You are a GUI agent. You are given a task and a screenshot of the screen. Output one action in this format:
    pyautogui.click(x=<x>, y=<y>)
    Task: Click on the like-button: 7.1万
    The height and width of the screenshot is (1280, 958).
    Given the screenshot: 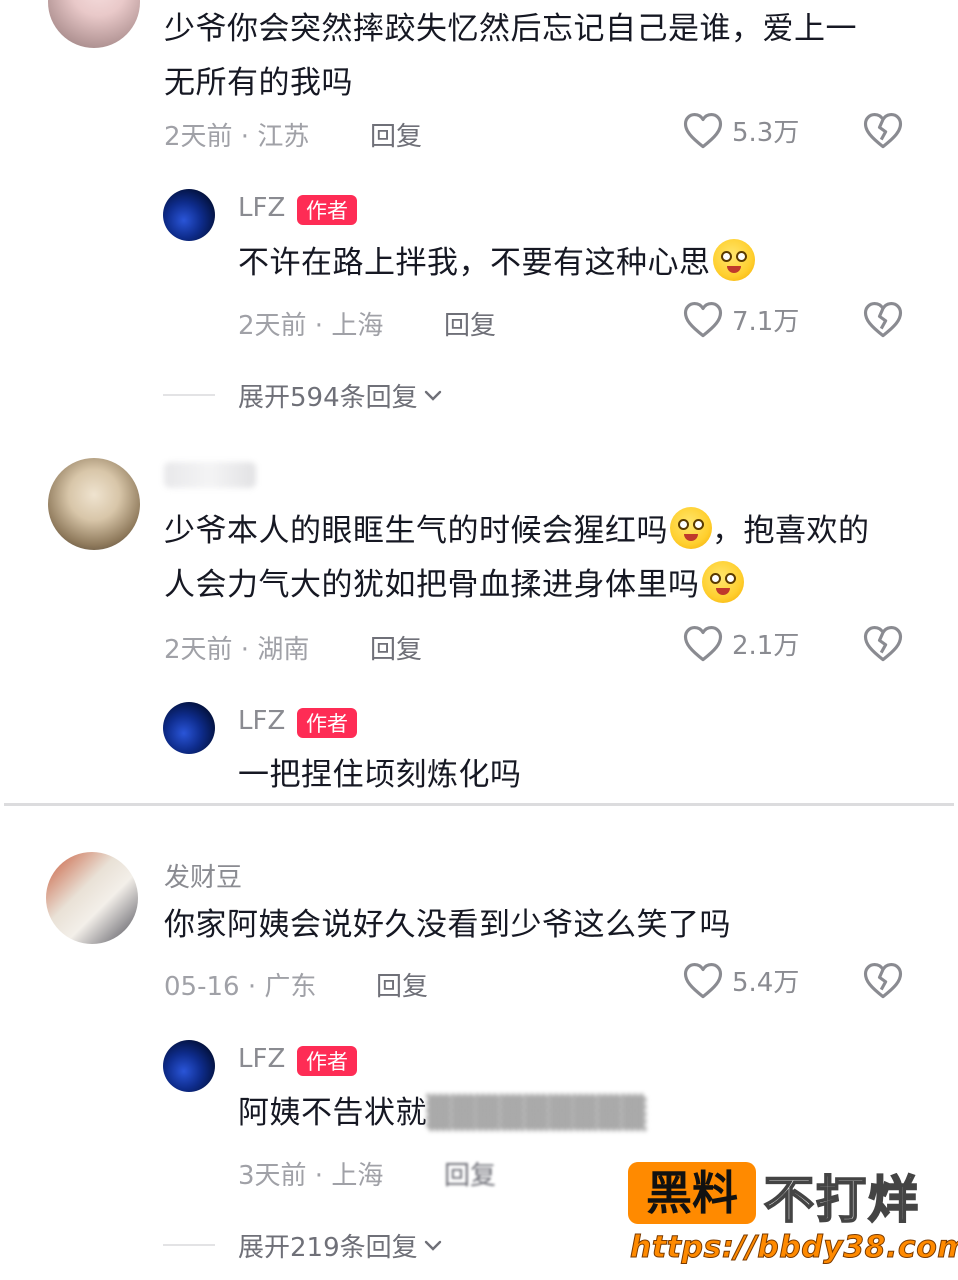 What is the action you would take?
    pyautogui.click(x=740, y=319)
    